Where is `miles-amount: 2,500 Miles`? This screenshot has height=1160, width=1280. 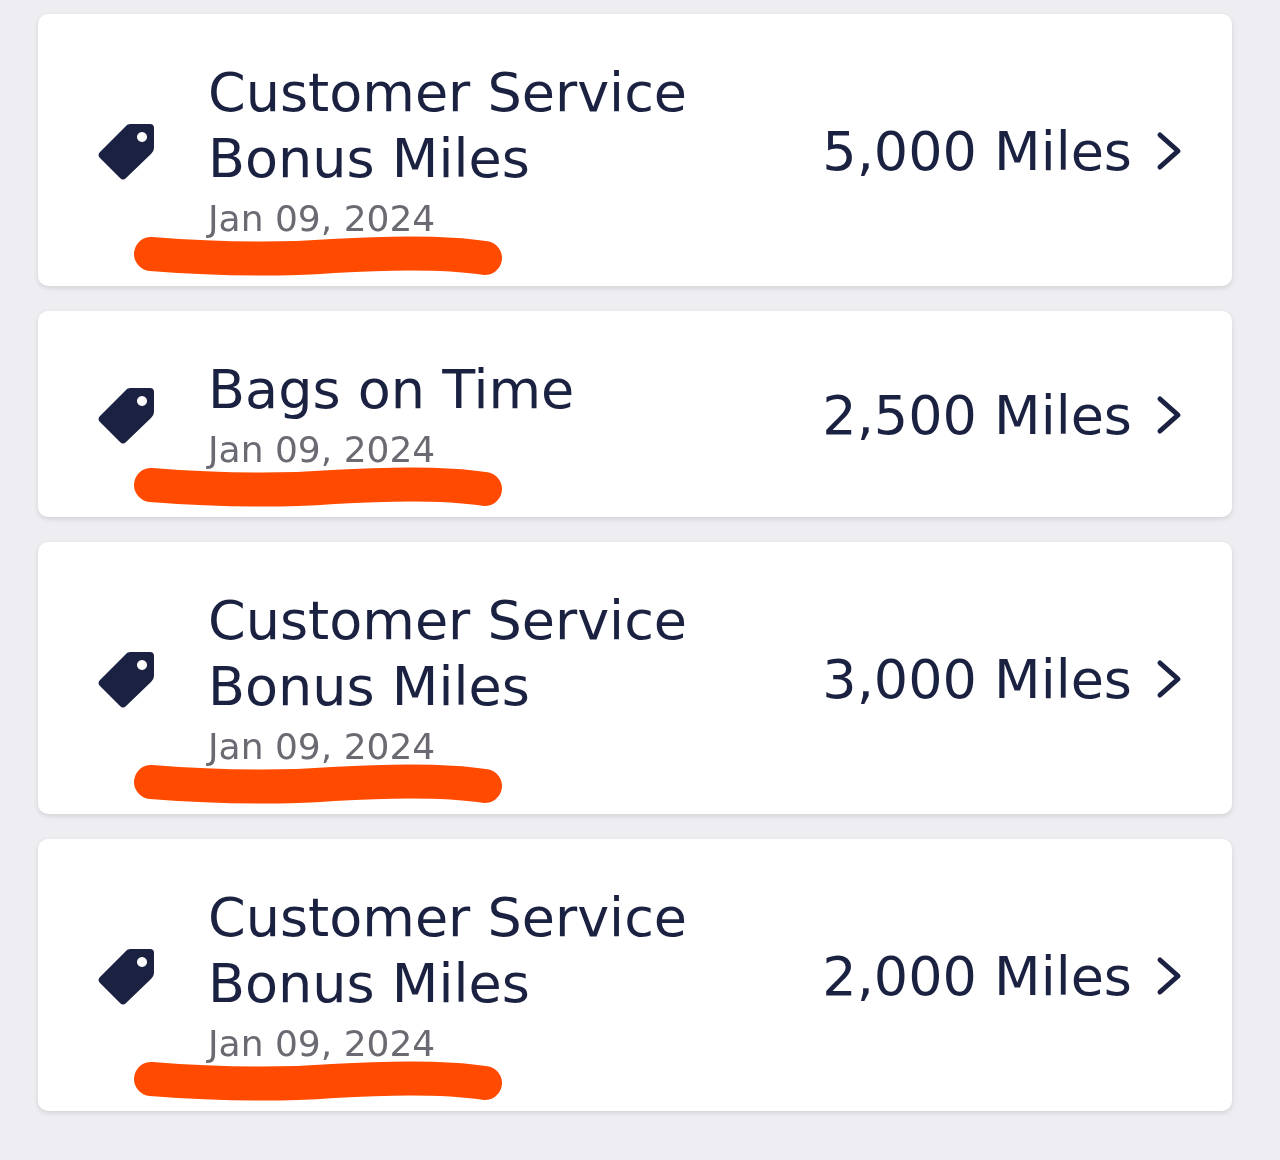 miles-amount: 2,500 Miles is located at coordinates (977, 415).